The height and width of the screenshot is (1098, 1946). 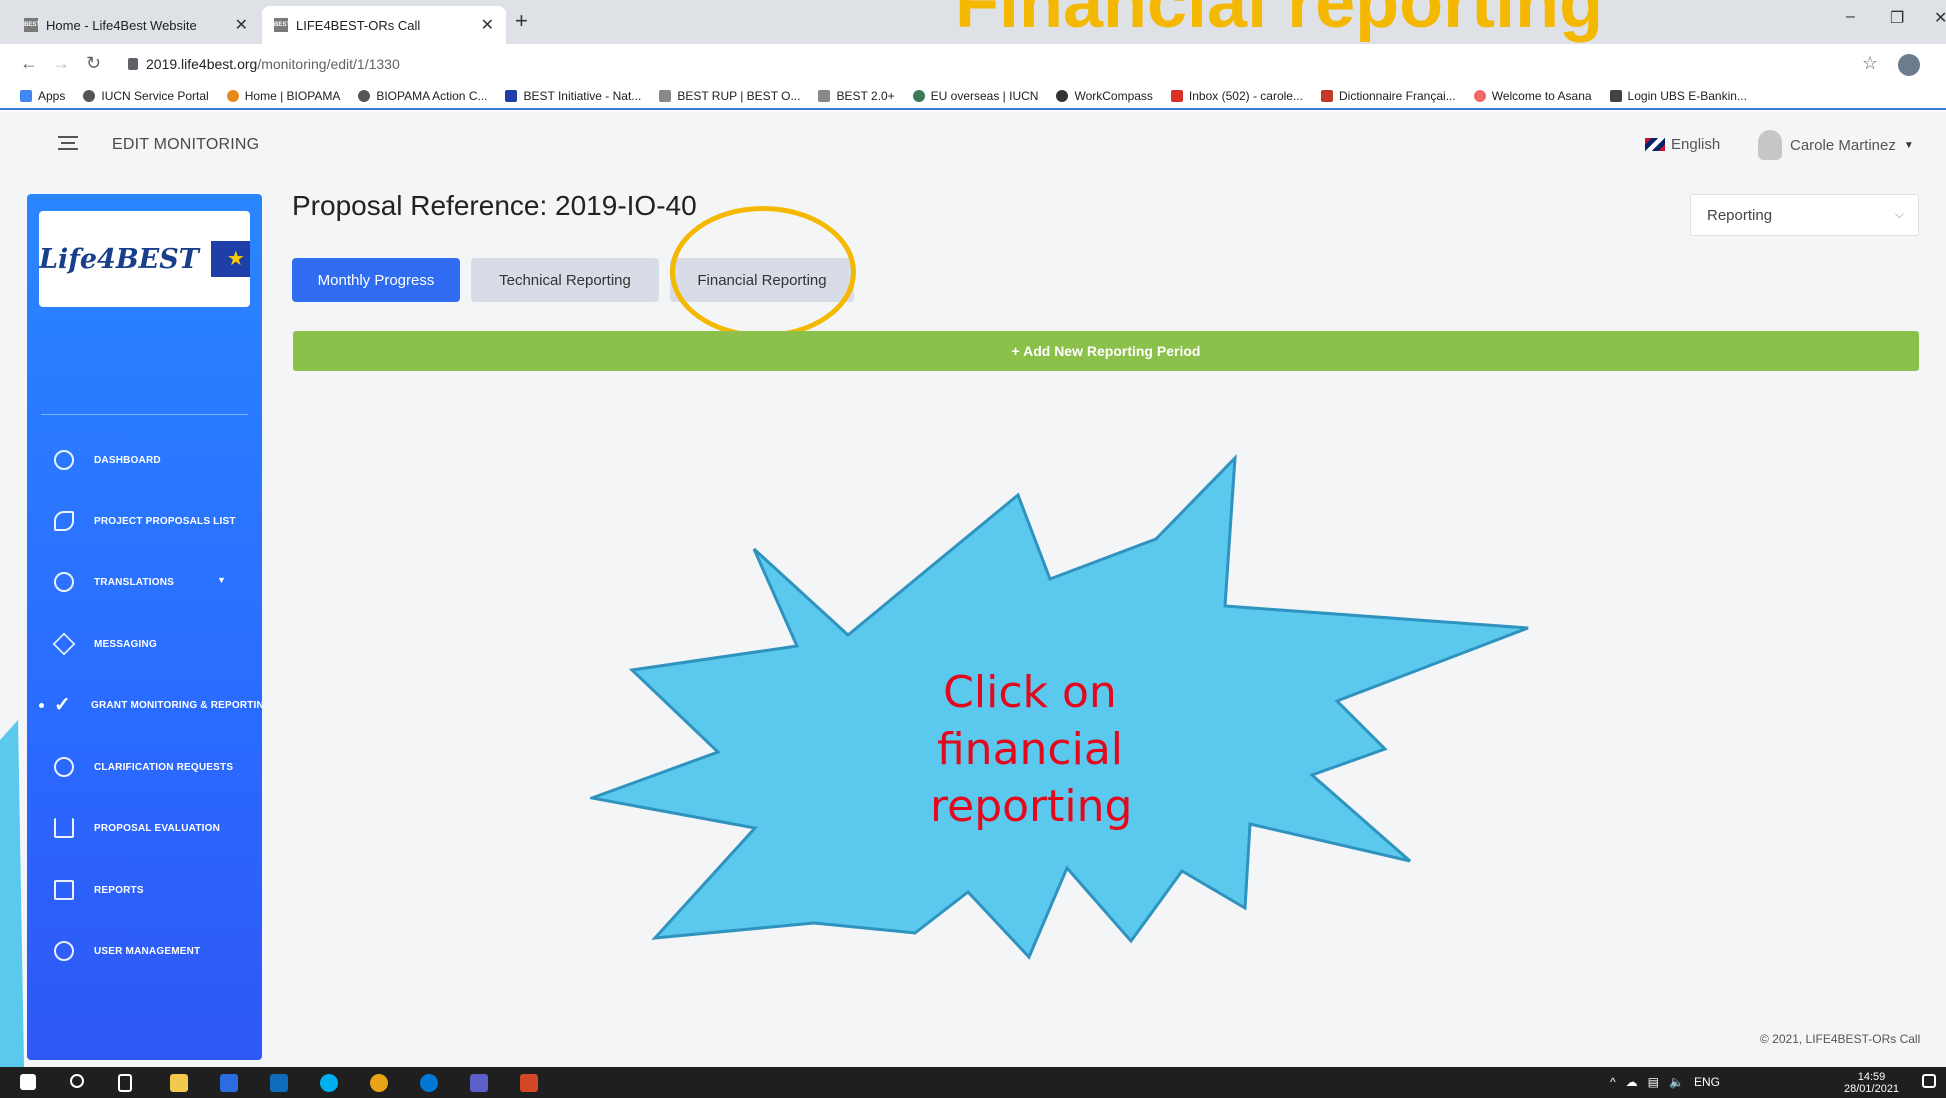 What do you see at coordinates (975, 96) in the screenshot?
I see `bookmark-item: EU overseas | IUCN` at bounding box center [975, 96].